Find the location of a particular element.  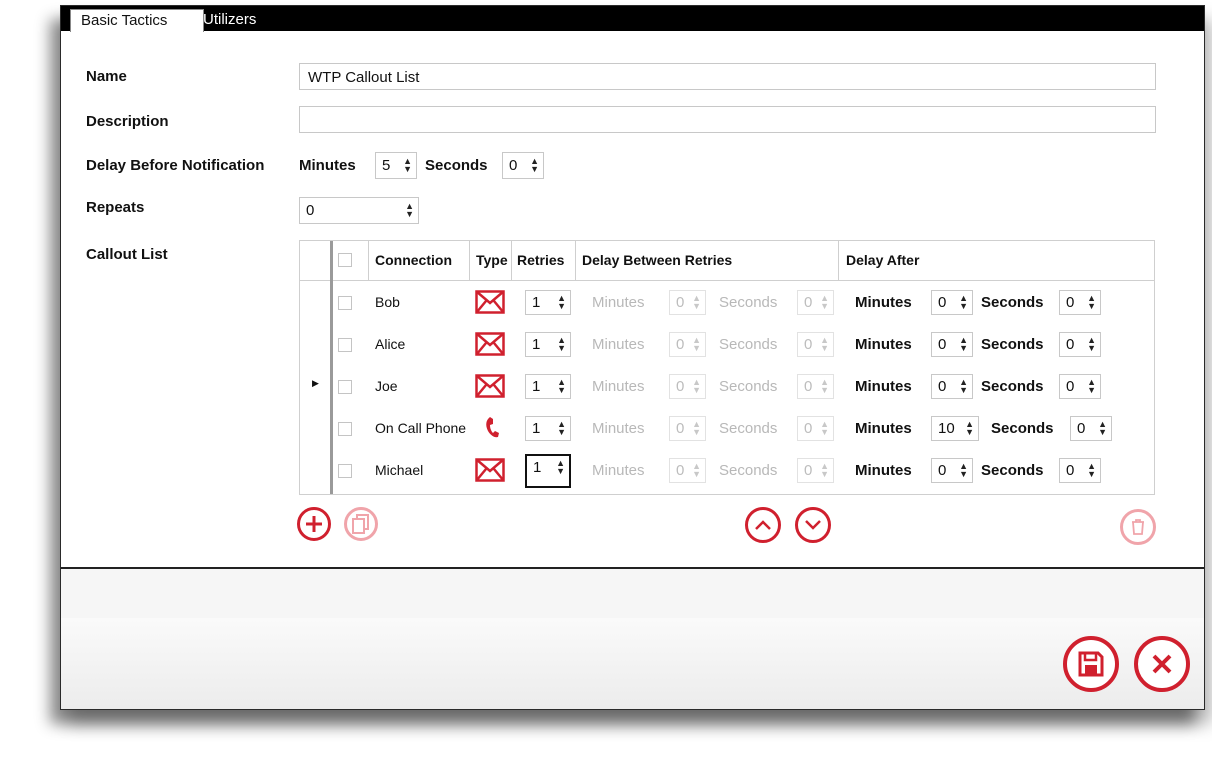

delay-minutes-stepper: 5 ▲ ▼ is located at coordinates (396, 165).